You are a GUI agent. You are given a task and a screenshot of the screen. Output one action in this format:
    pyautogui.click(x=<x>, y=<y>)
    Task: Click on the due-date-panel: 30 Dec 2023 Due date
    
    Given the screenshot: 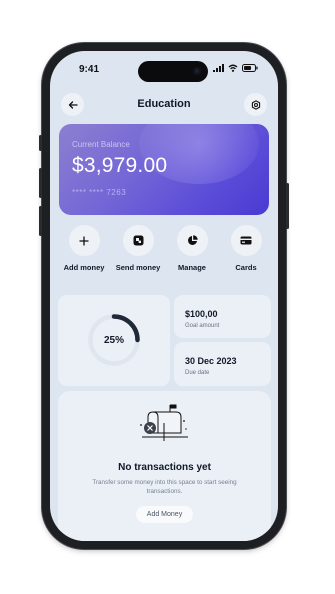 What is the action you would take?
    pyautogui.click(x=222, y=364)
    